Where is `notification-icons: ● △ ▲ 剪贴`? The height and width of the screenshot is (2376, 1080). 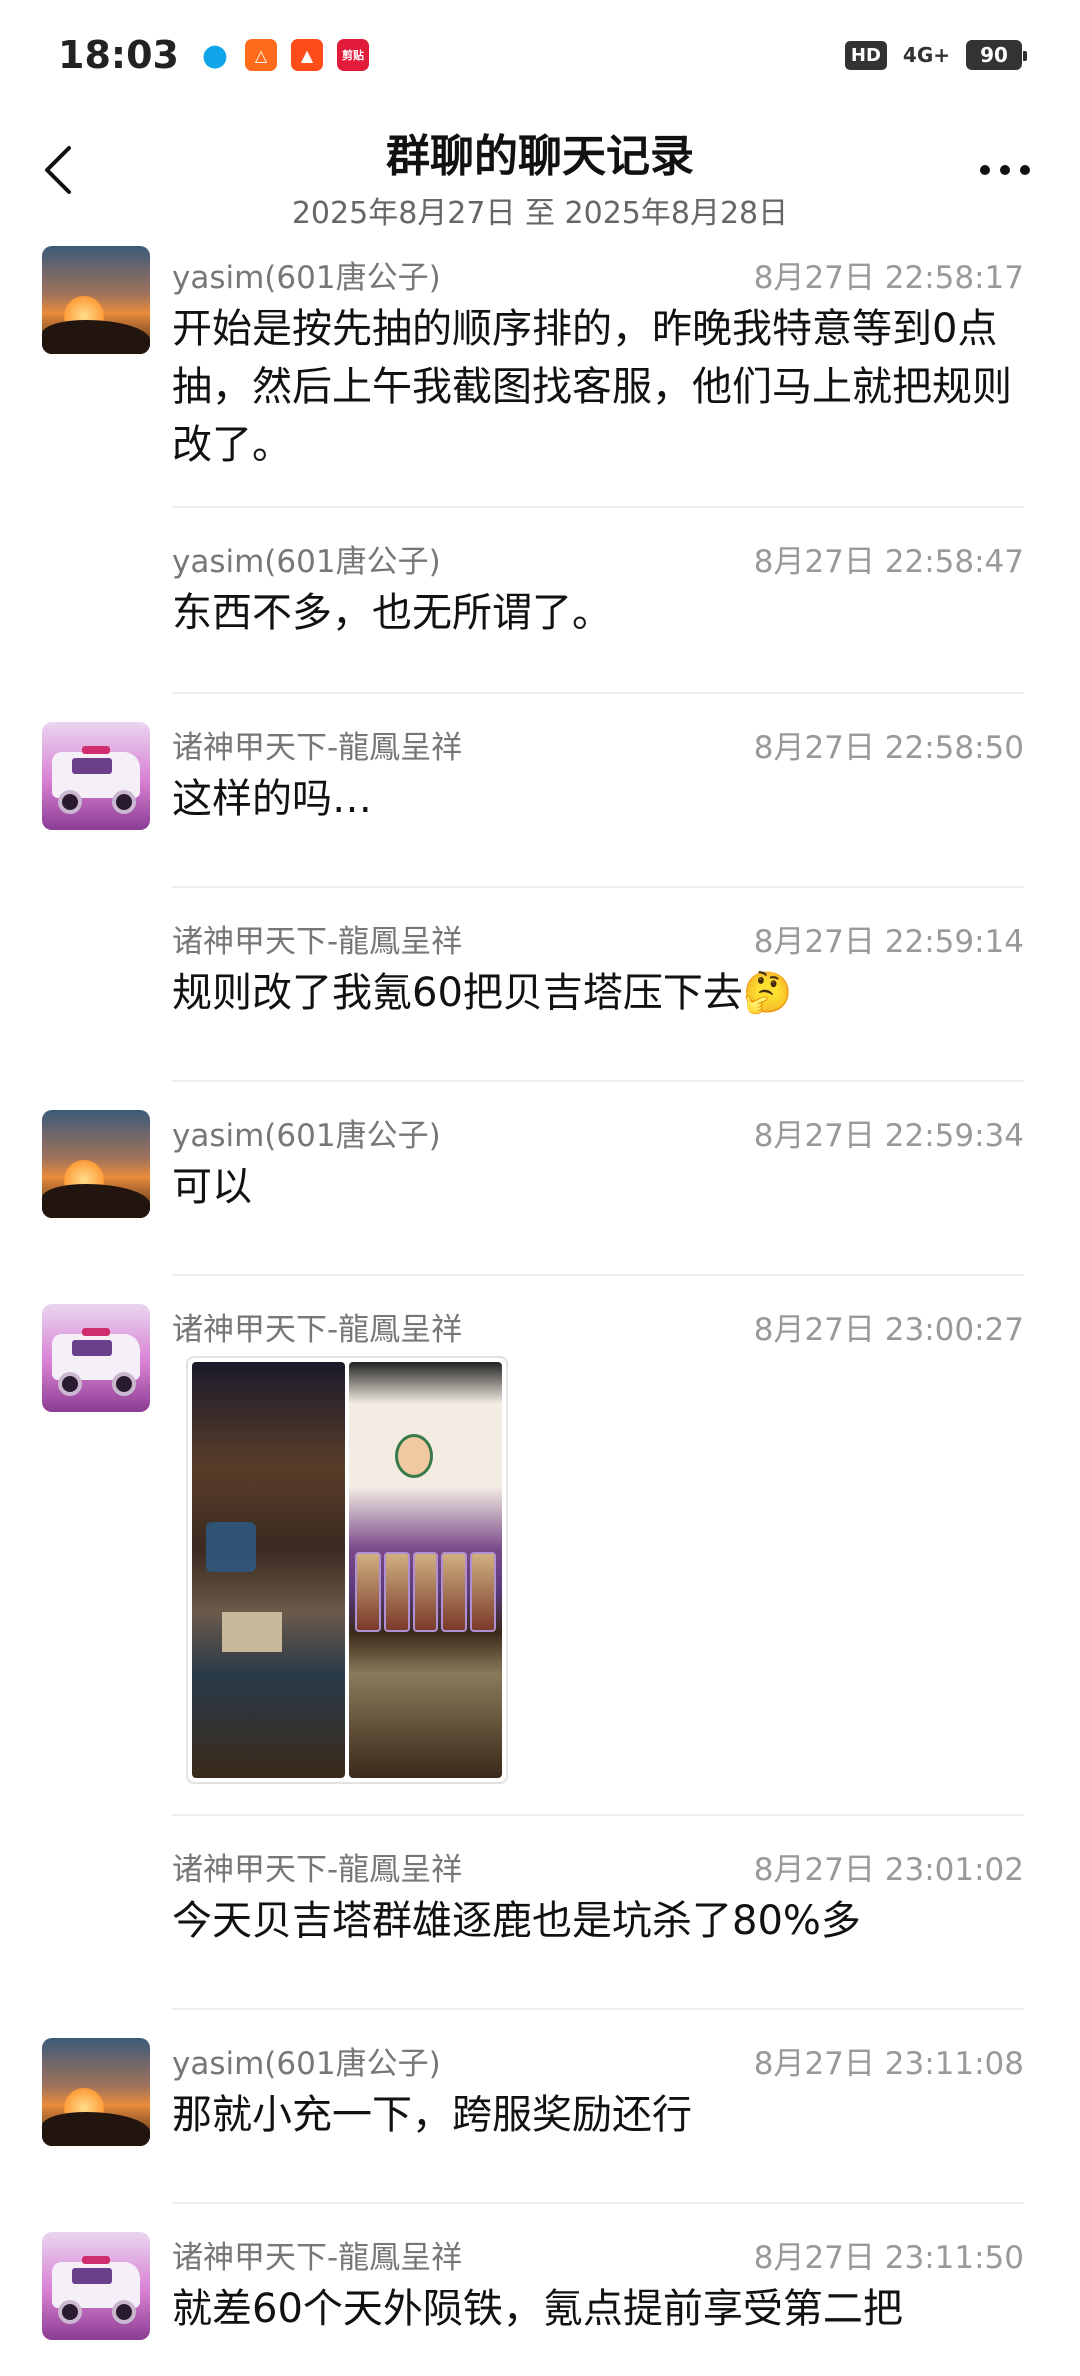
notification-icons: ● △ ▲ 剪贴 is located at coordinates (284, 55).